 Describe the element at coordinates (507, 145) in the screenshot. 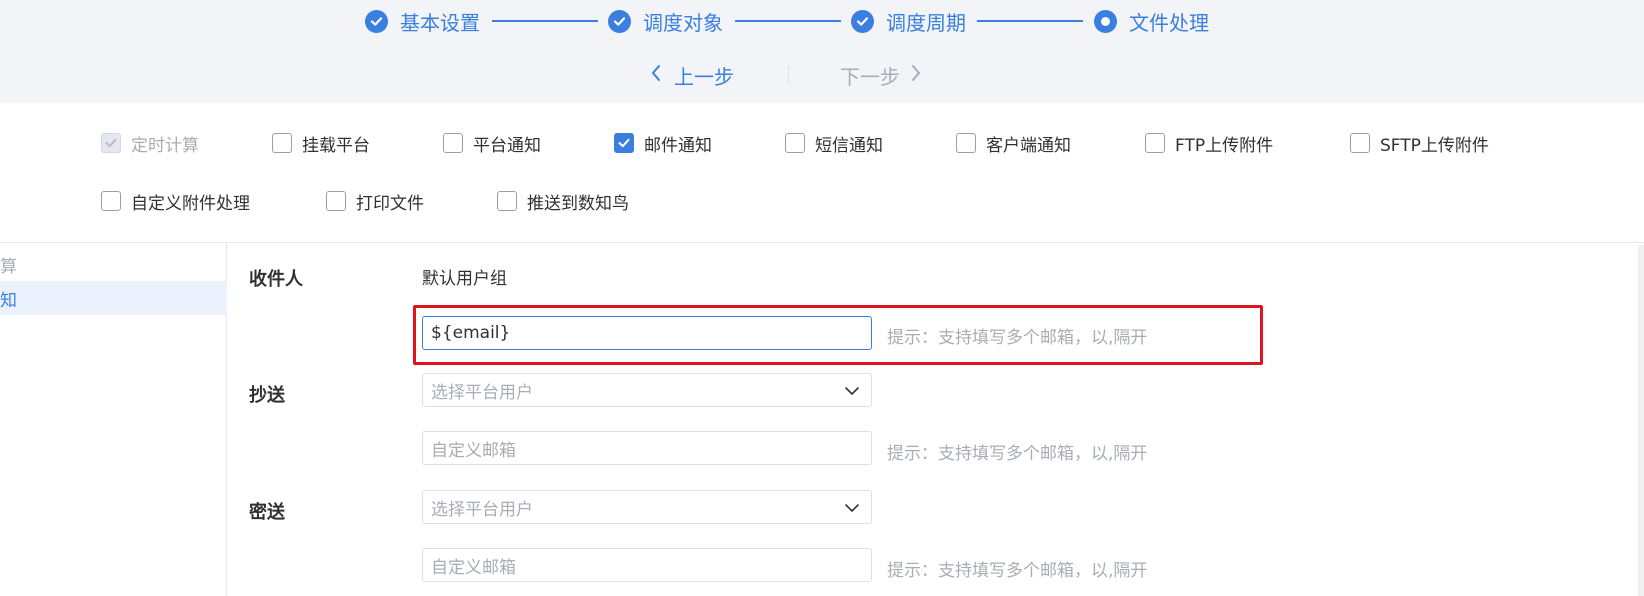

I see `option-label: 平台通知` at that location.